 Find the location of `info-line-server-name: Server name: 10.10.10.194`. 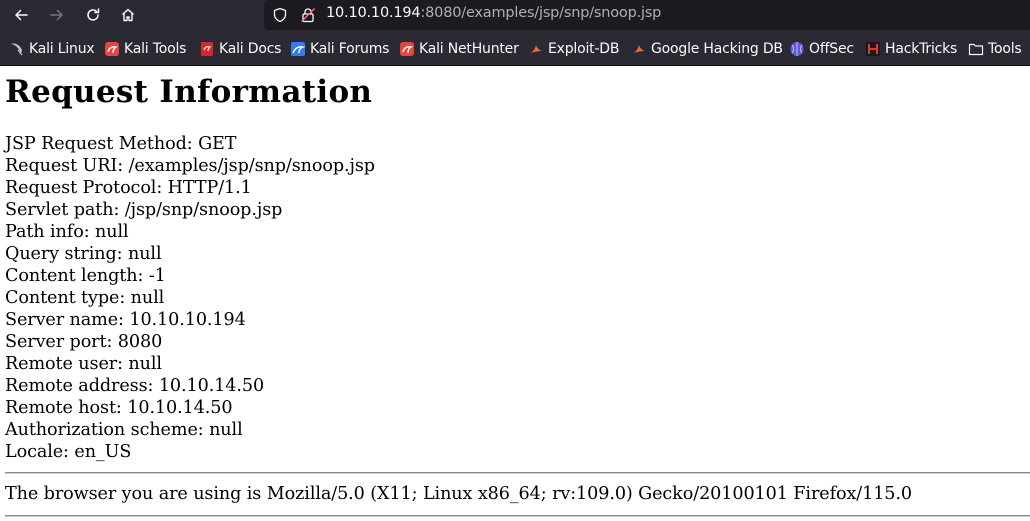

info-line-server-name: Server name: 10.10.10.194 is located at coordinates (125, 320).